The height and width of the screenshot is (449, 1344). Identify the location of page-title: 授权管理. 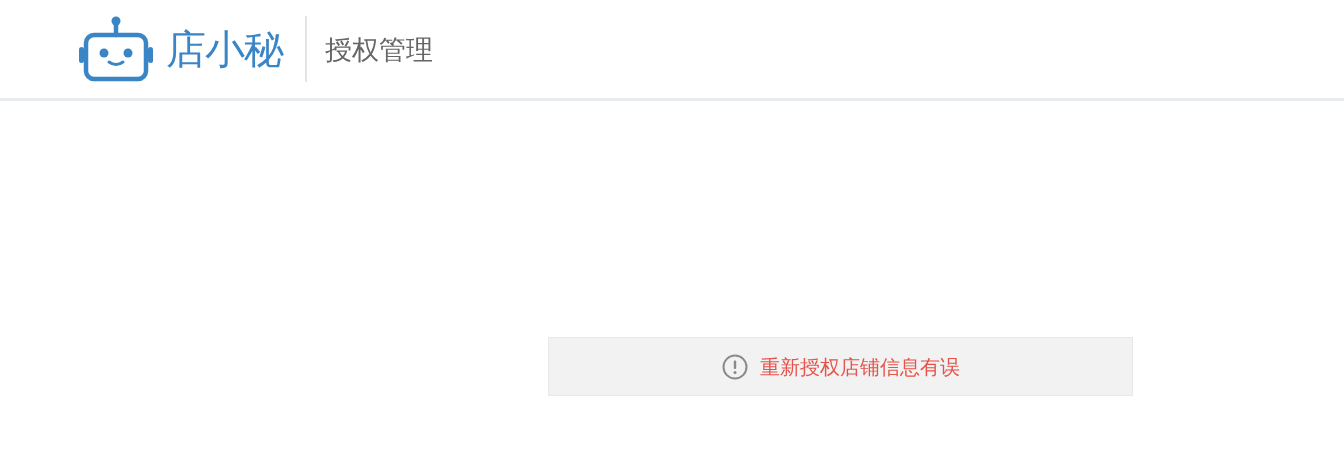
(379, 49).